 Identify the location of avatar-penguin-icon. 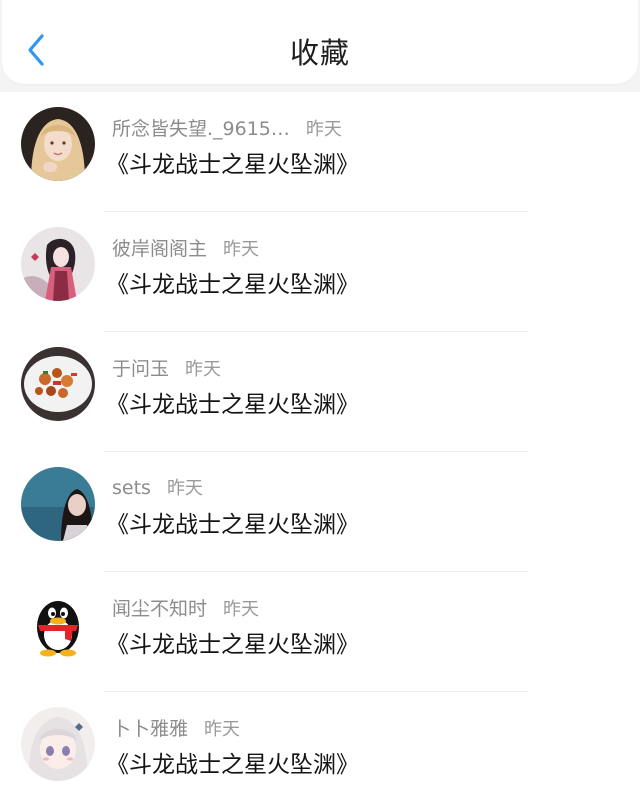
(58, 624).